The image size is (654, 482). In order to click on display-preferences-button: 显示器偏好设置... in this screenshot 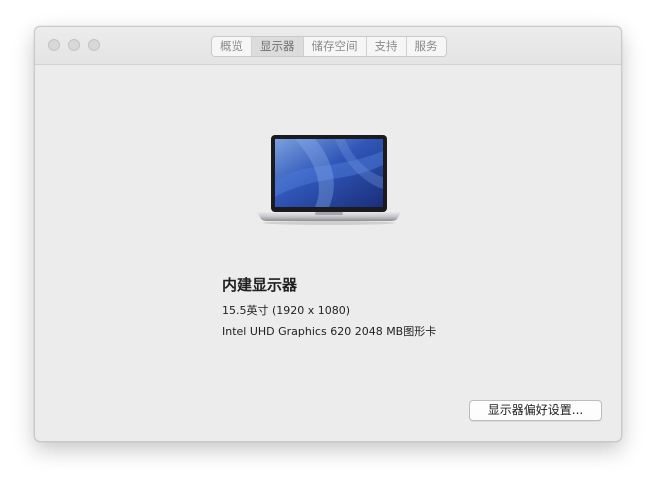, I will do `click(535, 410)`.